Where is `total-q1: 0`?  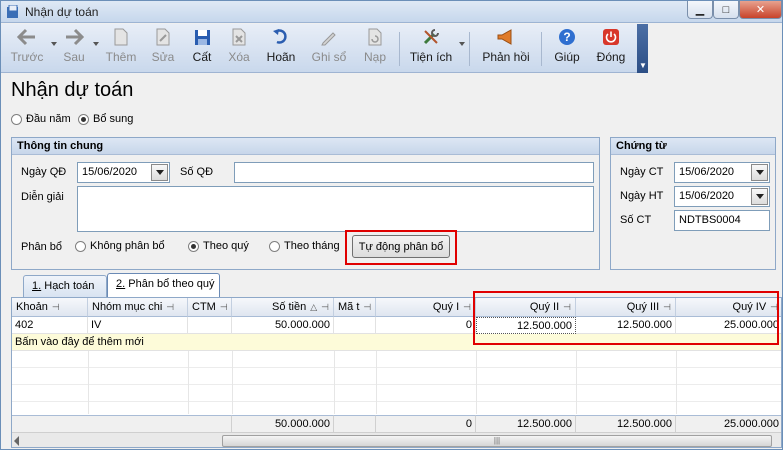
total-q1: 0 is located at coordinates (426, 423).